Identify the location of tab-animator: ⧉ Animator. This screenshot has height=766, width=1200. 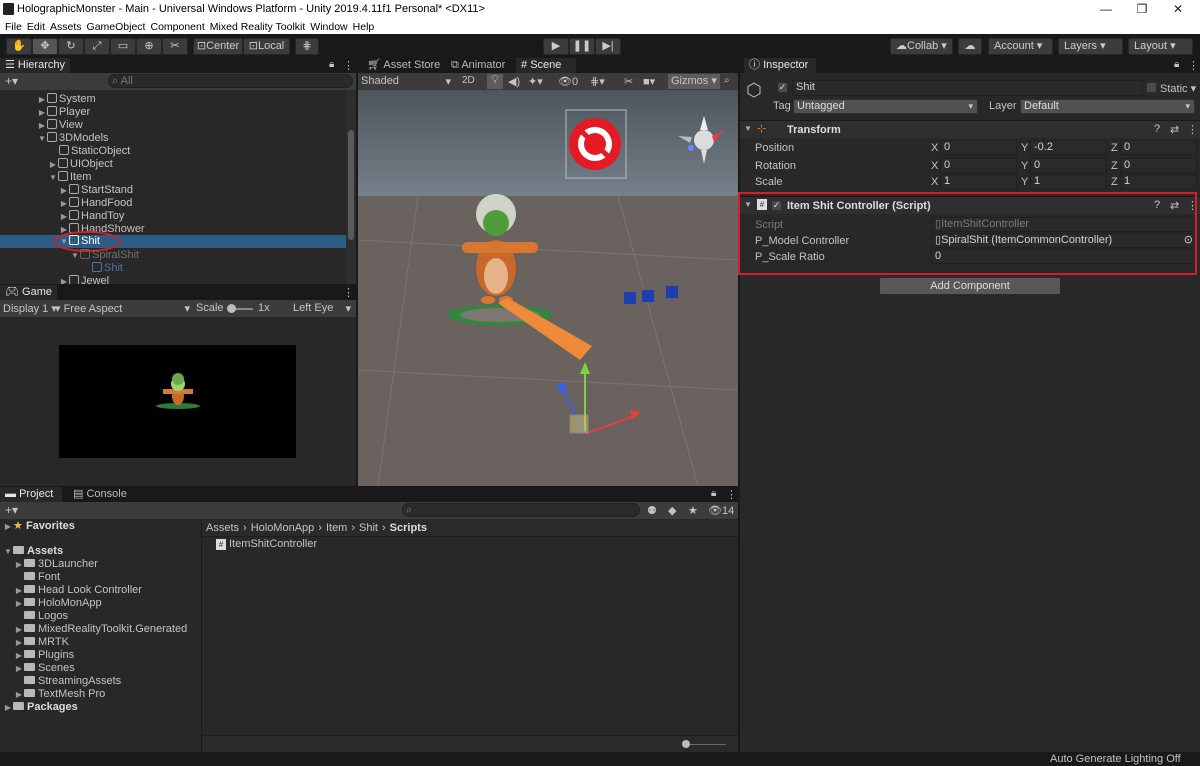
(478, 65).